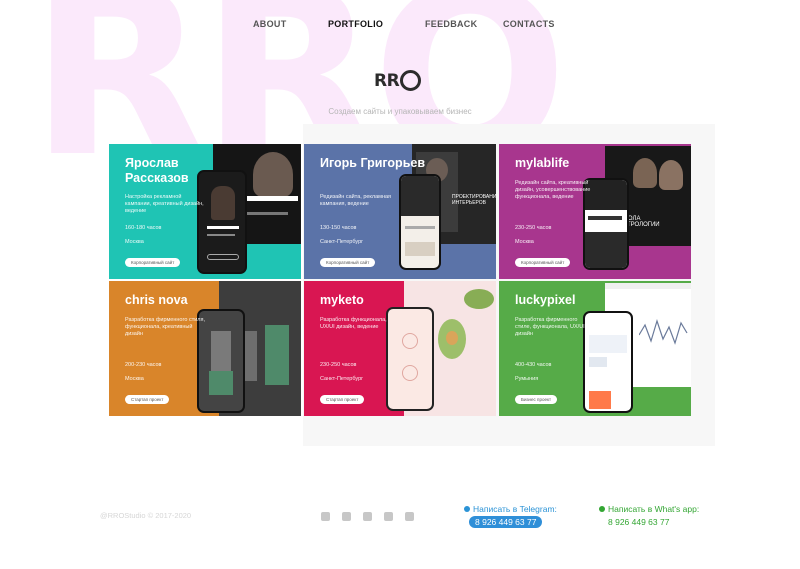  I want to click on card-hours: 400-430 часов, so click(533, 365).